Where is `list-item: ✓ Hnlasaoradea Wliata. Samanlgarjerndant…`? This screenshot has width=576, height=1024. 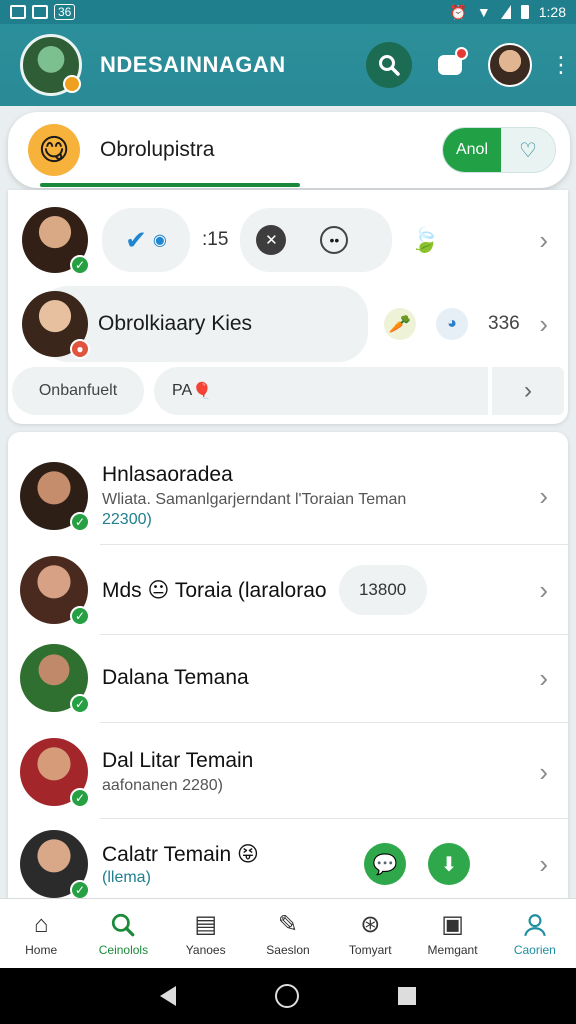 list-item: ✓ Hnlasaoradea Wliata. Samanlgarjerndant… is located at coordinates (288, 496).